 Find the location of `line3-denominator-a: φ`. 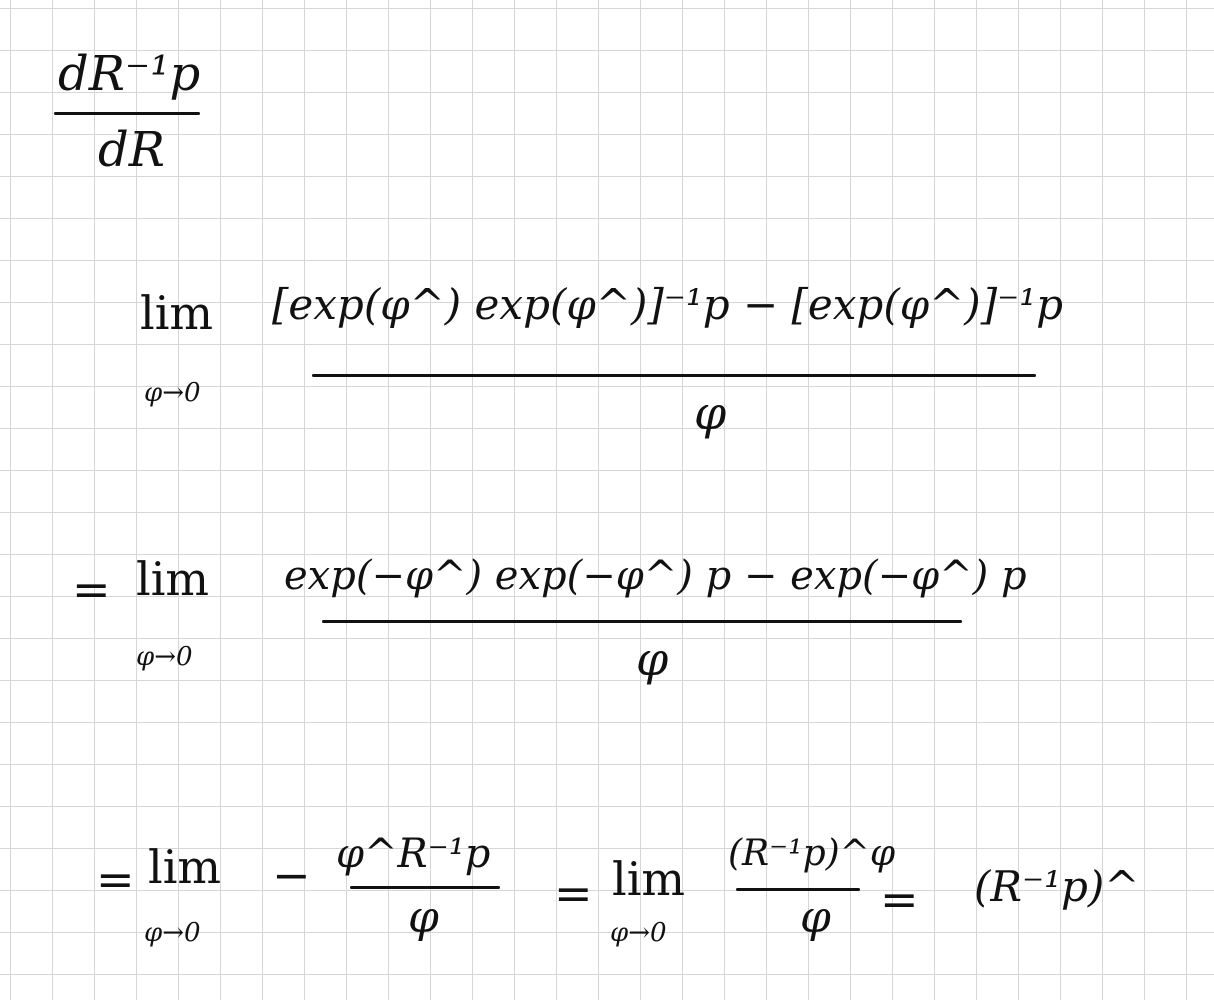

line3-denominator-a: φ is located at coordinates (423, 917).